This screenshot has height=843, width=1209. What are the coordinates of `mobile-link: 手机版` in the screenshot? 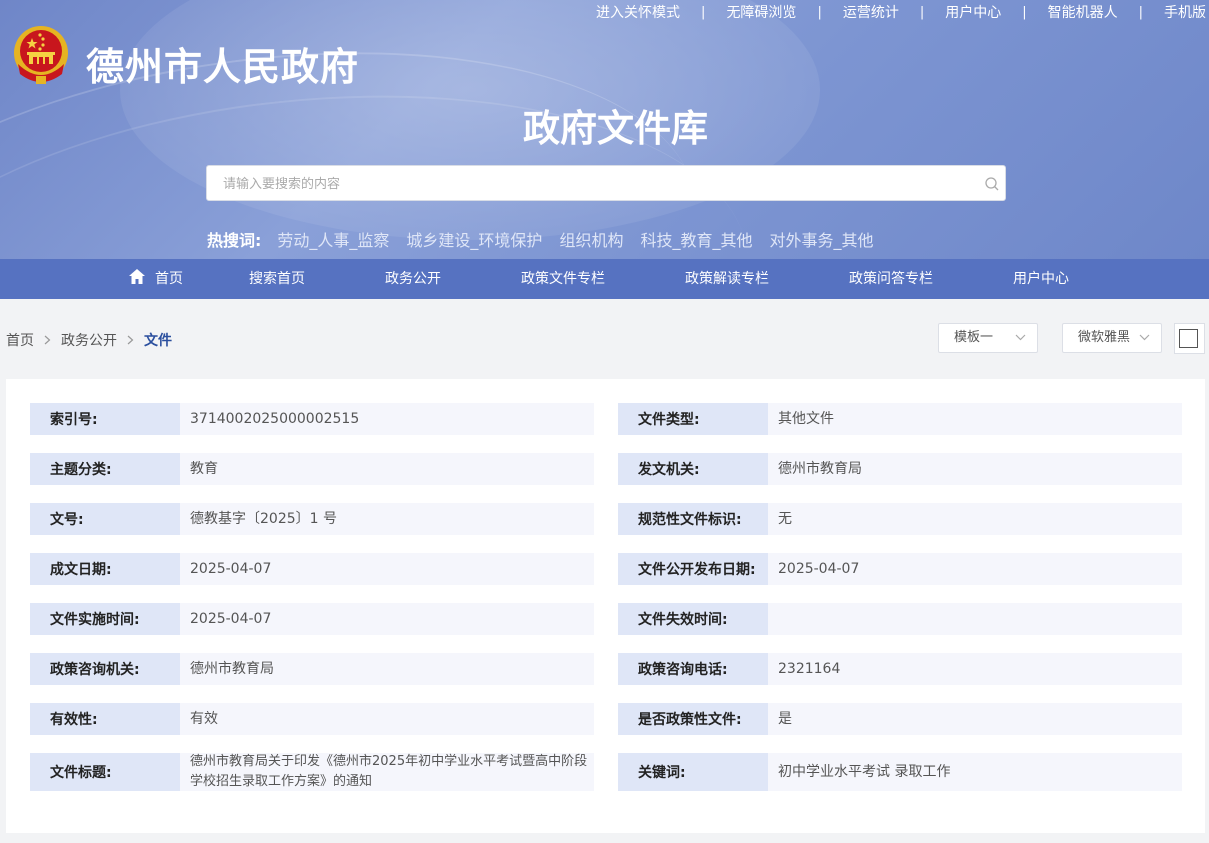 It's located at (1185, 12).